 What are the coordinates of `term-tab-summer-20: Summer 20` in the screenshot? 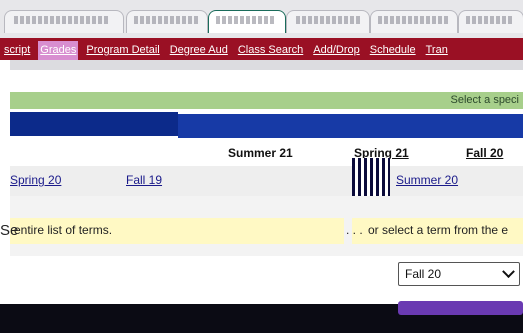 It's located at (427, 180).